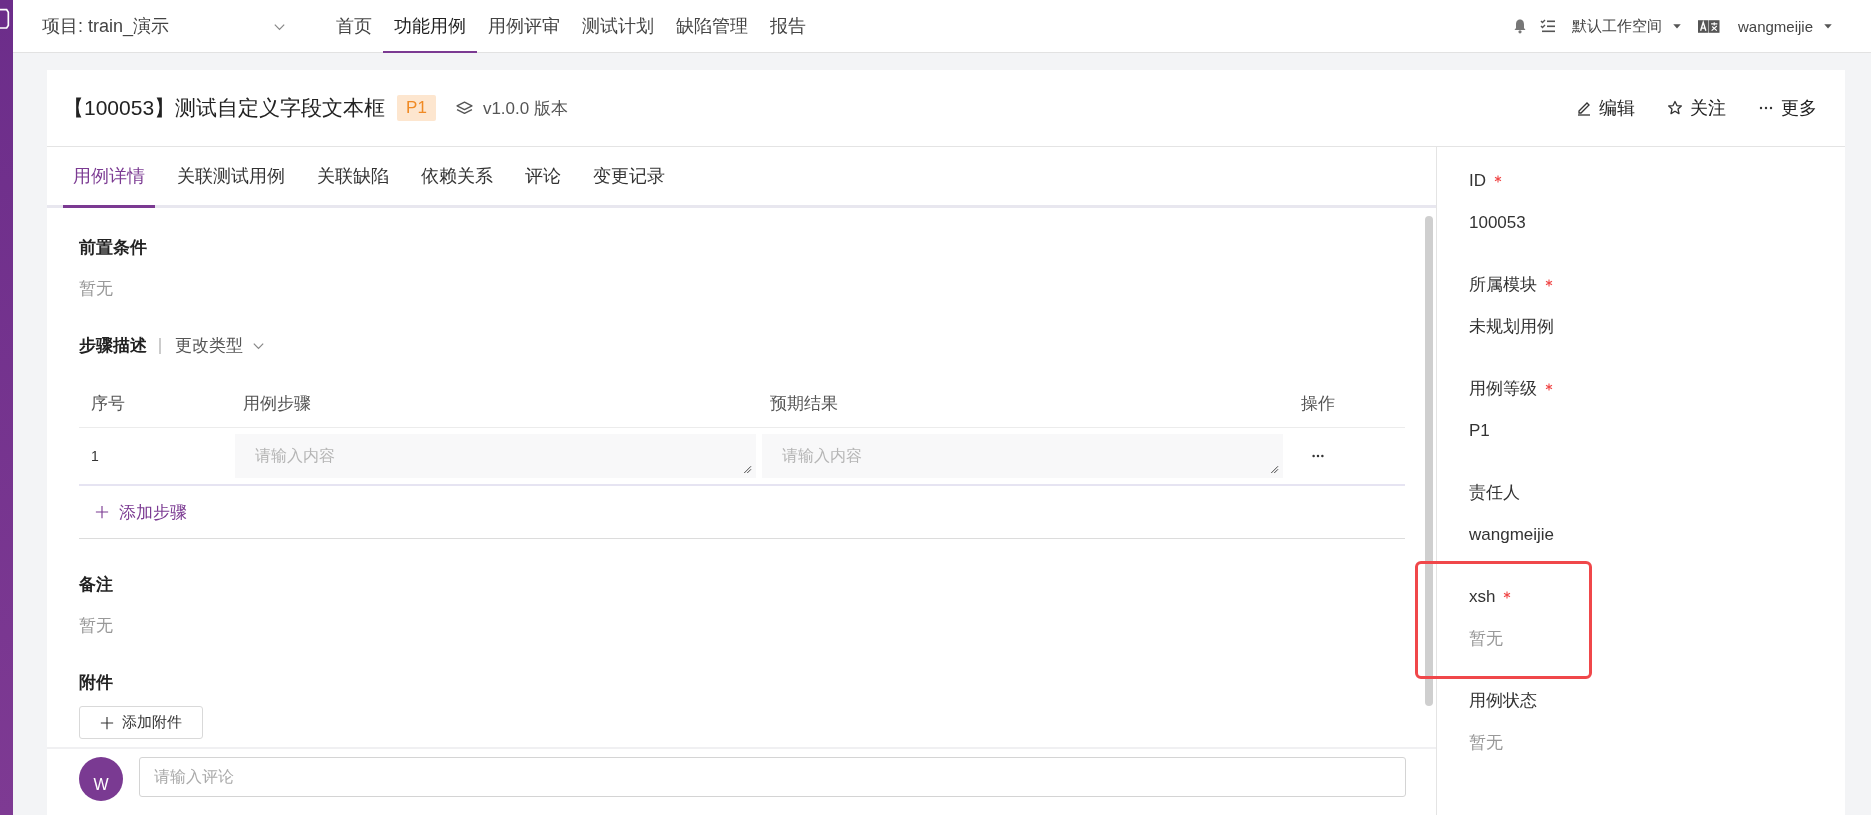 This screenshot has height=815, width=1871. I want to click on project-select: 项目: train_演示, so click(169, 26).